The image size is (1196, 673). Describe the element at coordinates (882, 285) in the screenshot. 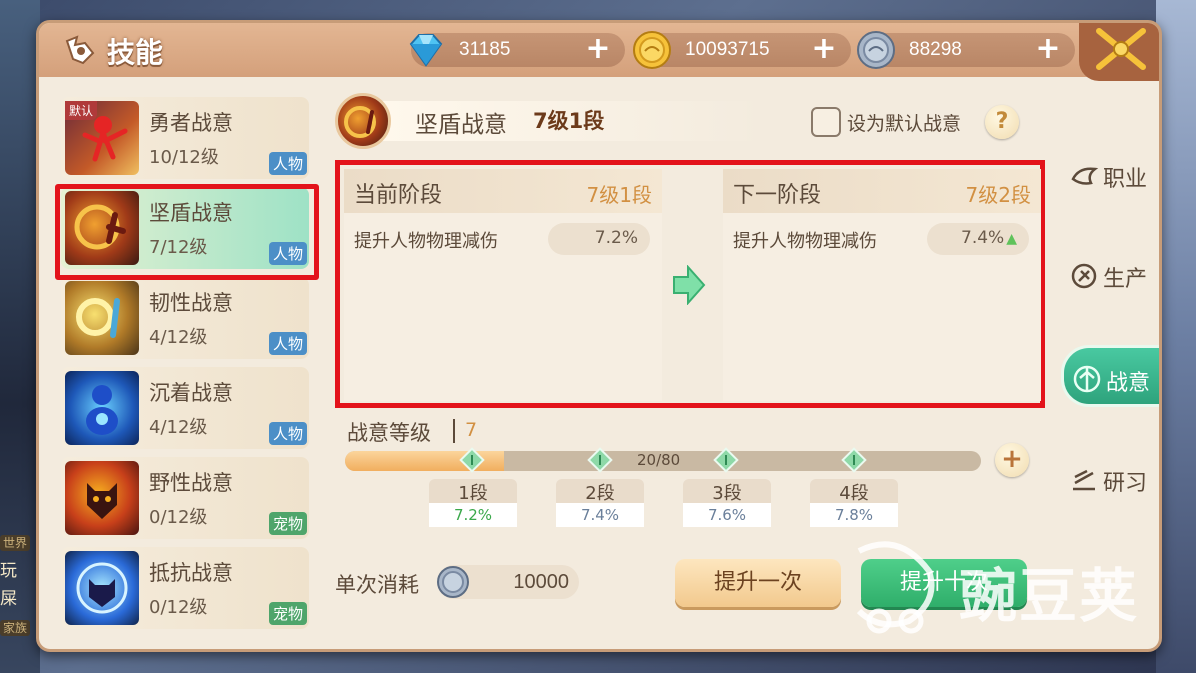

I see `next-stage-panel: 下一阶段 7级2段 提升人物物理减伤 7.4% ▲` at that location.